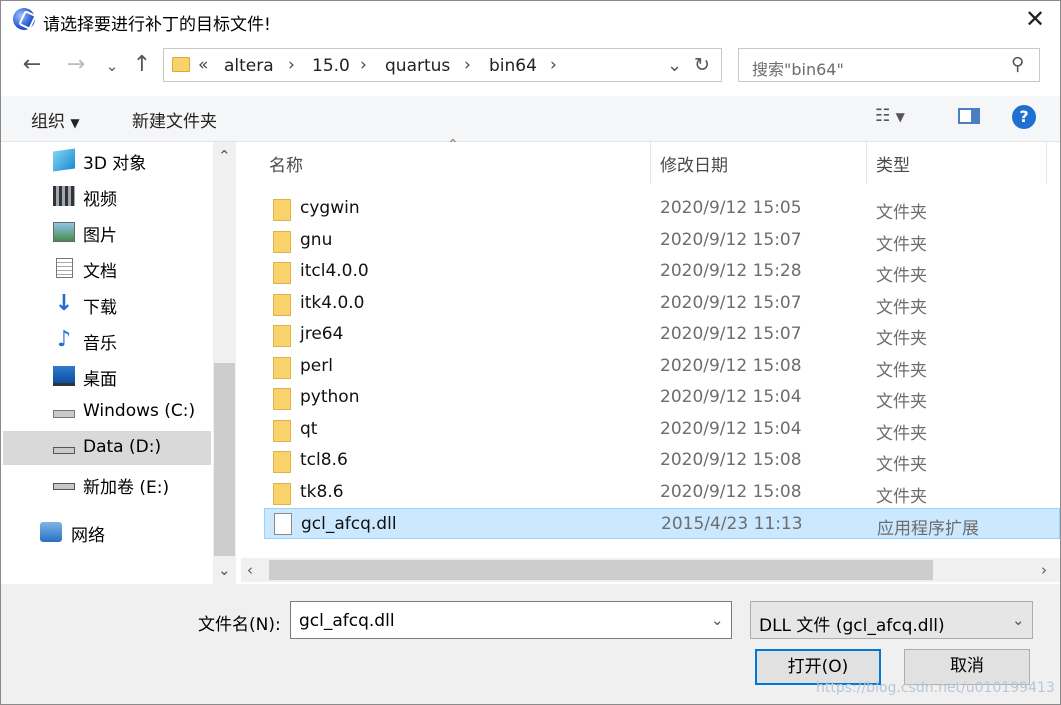 The width and height of the screenshot is (1061, 705). I want to click on sidebar-item-documents: 文档, so click(107, 268).